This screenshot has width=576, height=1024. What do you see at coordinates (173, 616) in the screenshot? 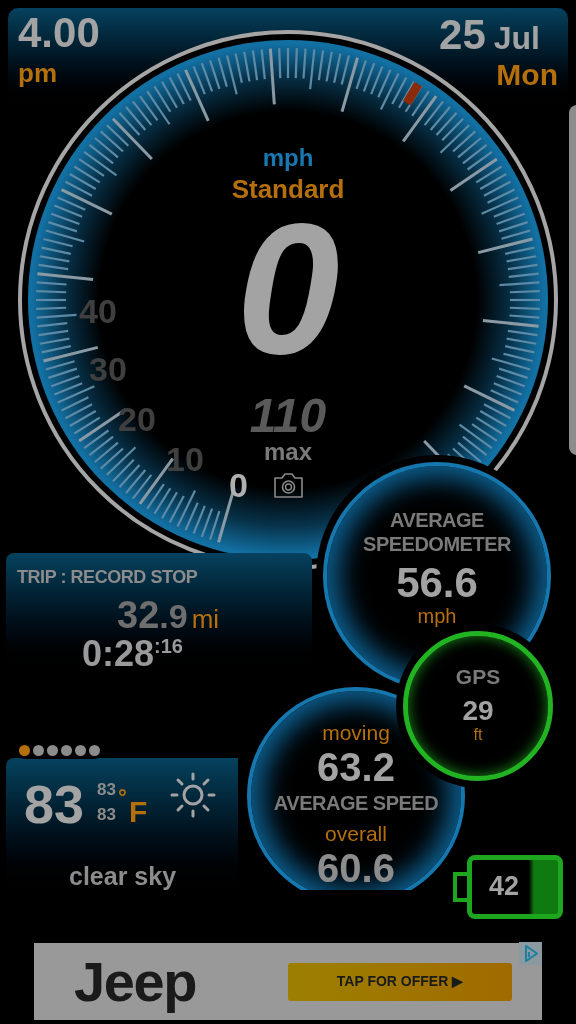
I see `trip-distance-decimal: .9` at bounding box center [173, 616].